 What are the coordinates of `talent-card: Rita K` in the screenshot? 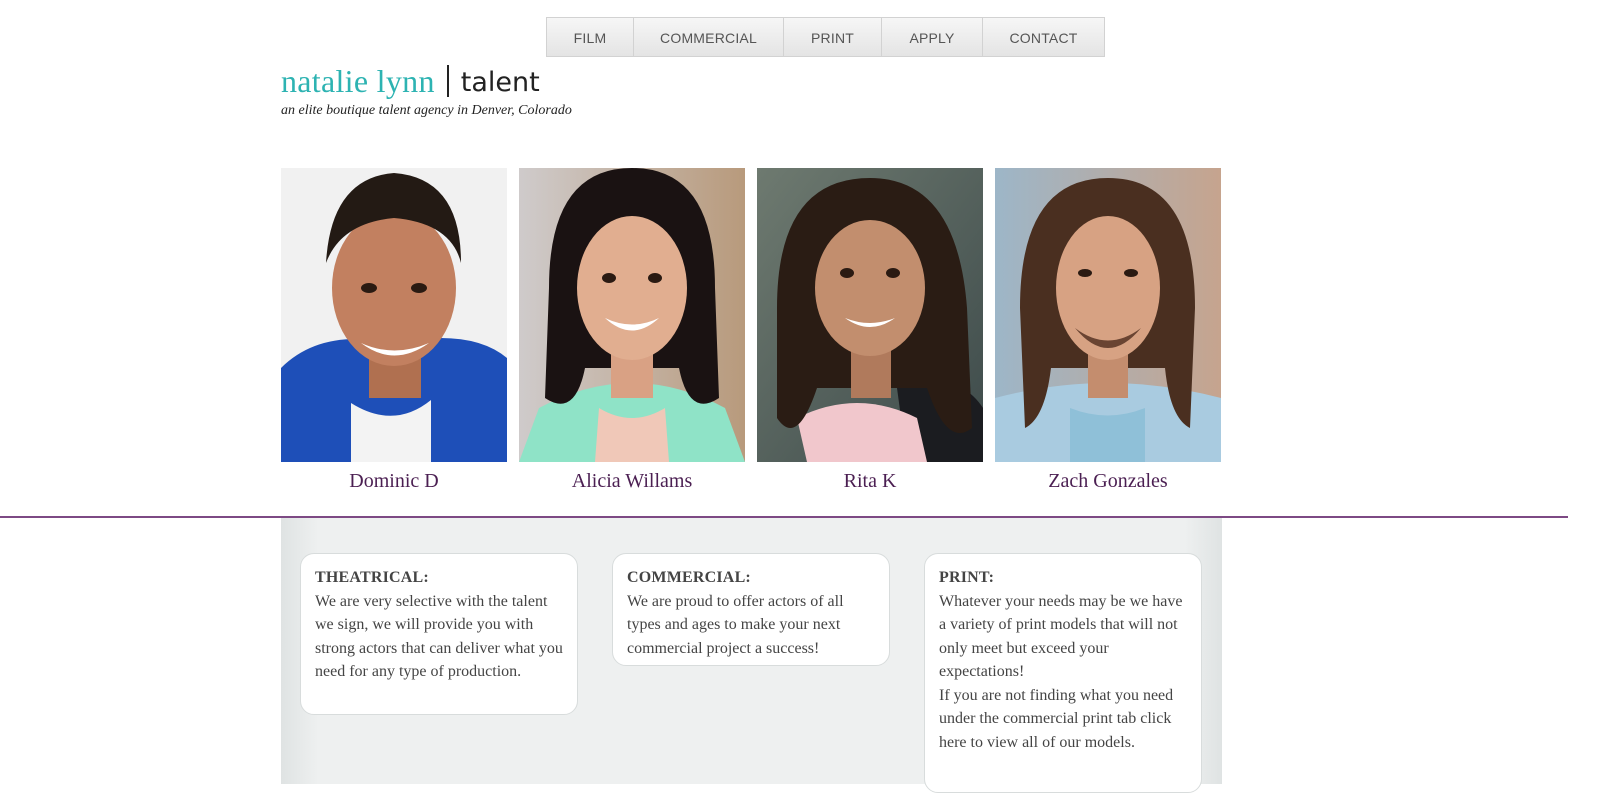 It's located at (870, 330).